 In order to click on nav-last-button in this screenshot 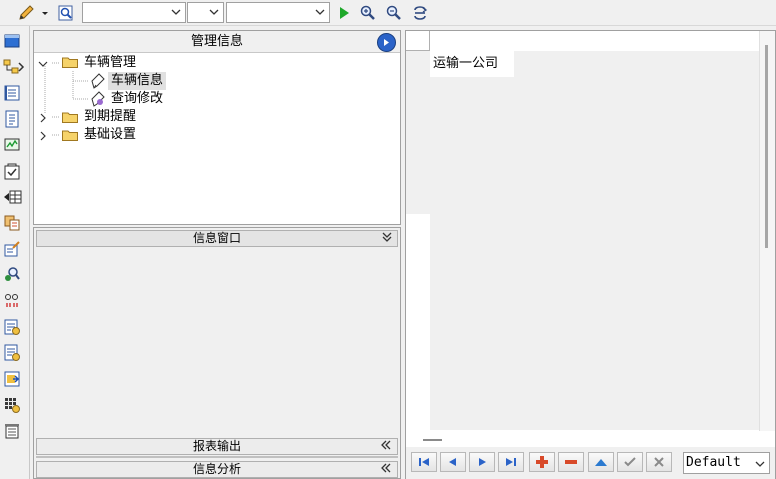, I will do `click(511, 462)`.